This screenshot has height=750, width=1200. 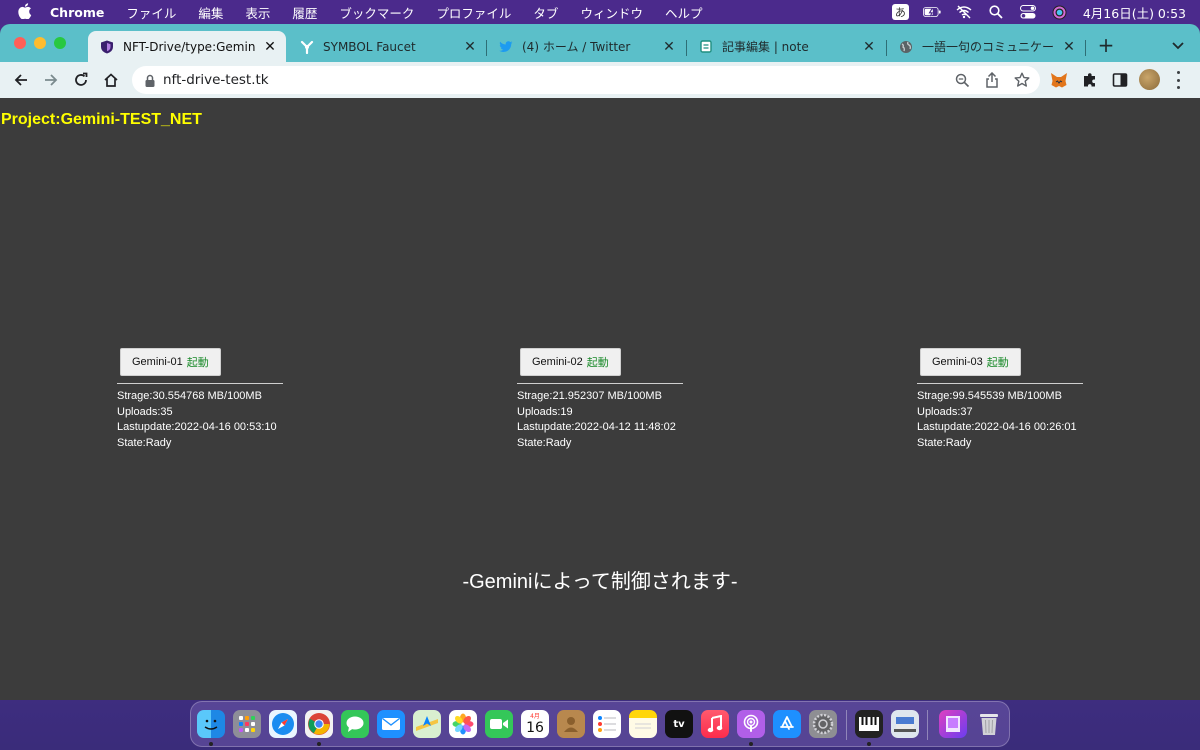 What do you see at coordinates (1149, 79) in the screenshot?
I see `profile-avatar` at bounding box center [1149, 79].